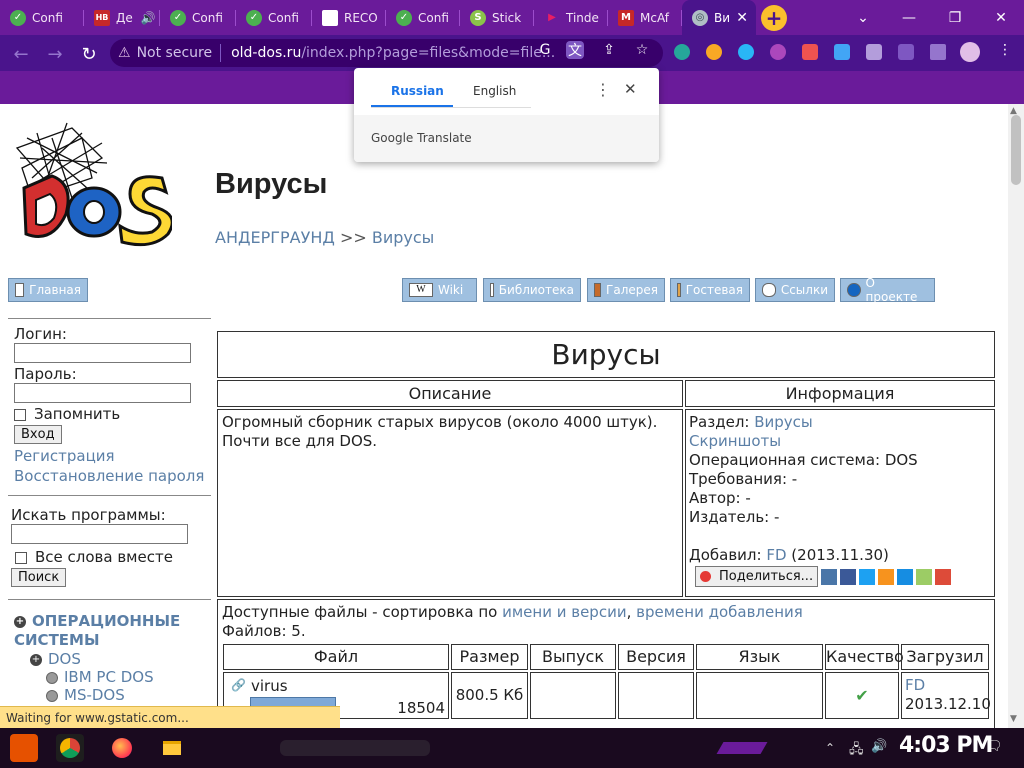 This screenshot has width=1024, height=768. What do you see at coordinates (710, 290) in the screenshot?
I see `nav-guestbook-button: Гостевая` at bounding box center [710, 290].